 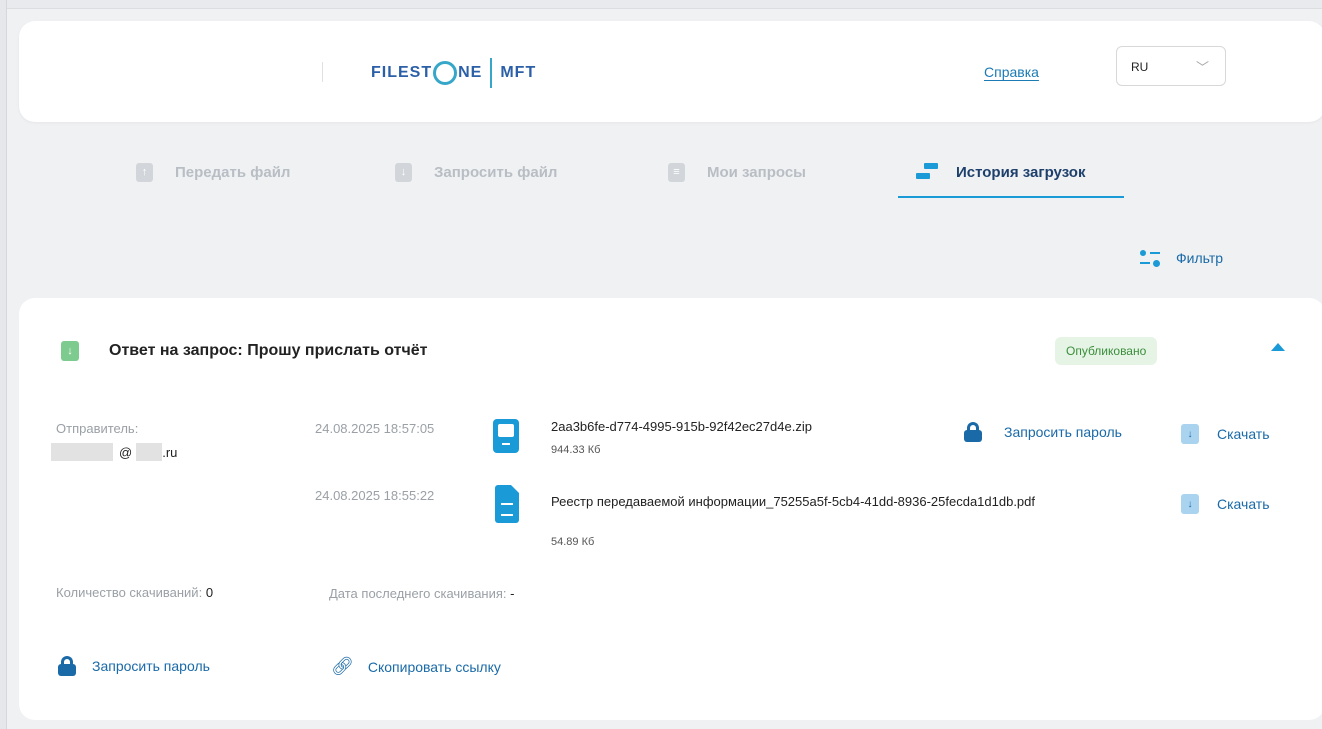 I want to click on language-value: RU, so click(x=1140, y=67).